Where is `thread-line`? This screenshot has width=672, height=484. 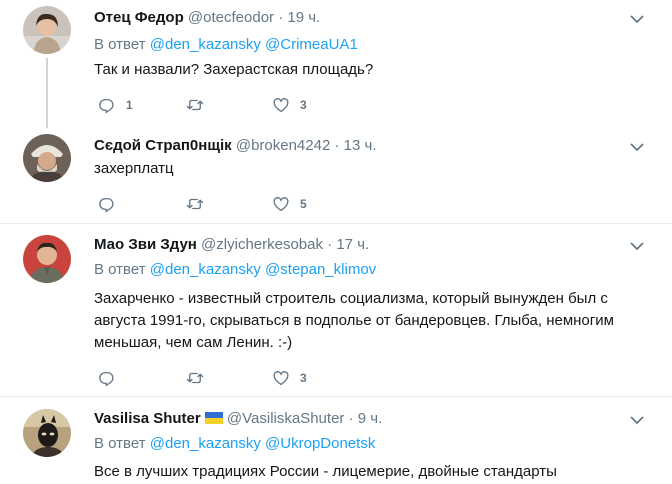 thread-line is located at coordinates (47, 93).